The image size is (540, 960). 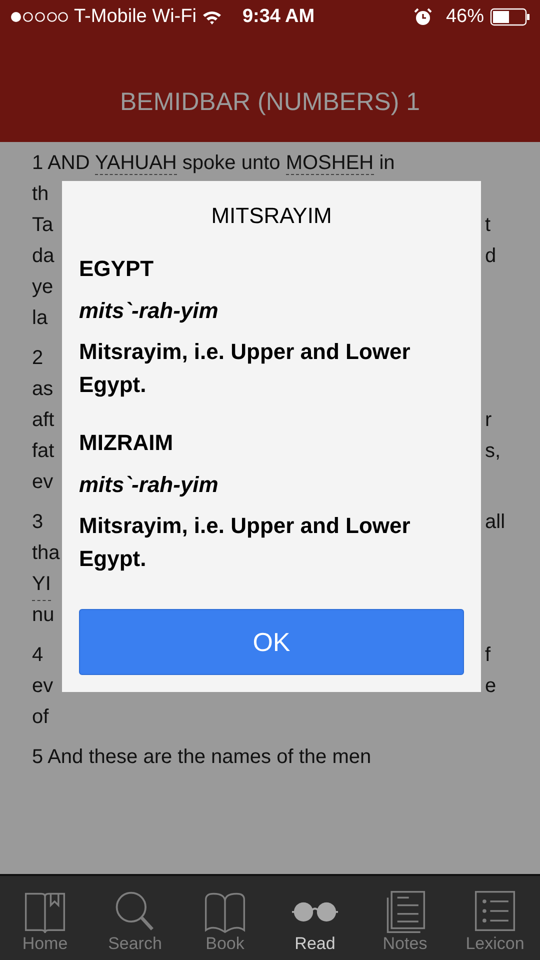 What do you see at coordinates (212, 17) in the screenshot?
I see `wifi-icon` at bounding box center [212, 17].